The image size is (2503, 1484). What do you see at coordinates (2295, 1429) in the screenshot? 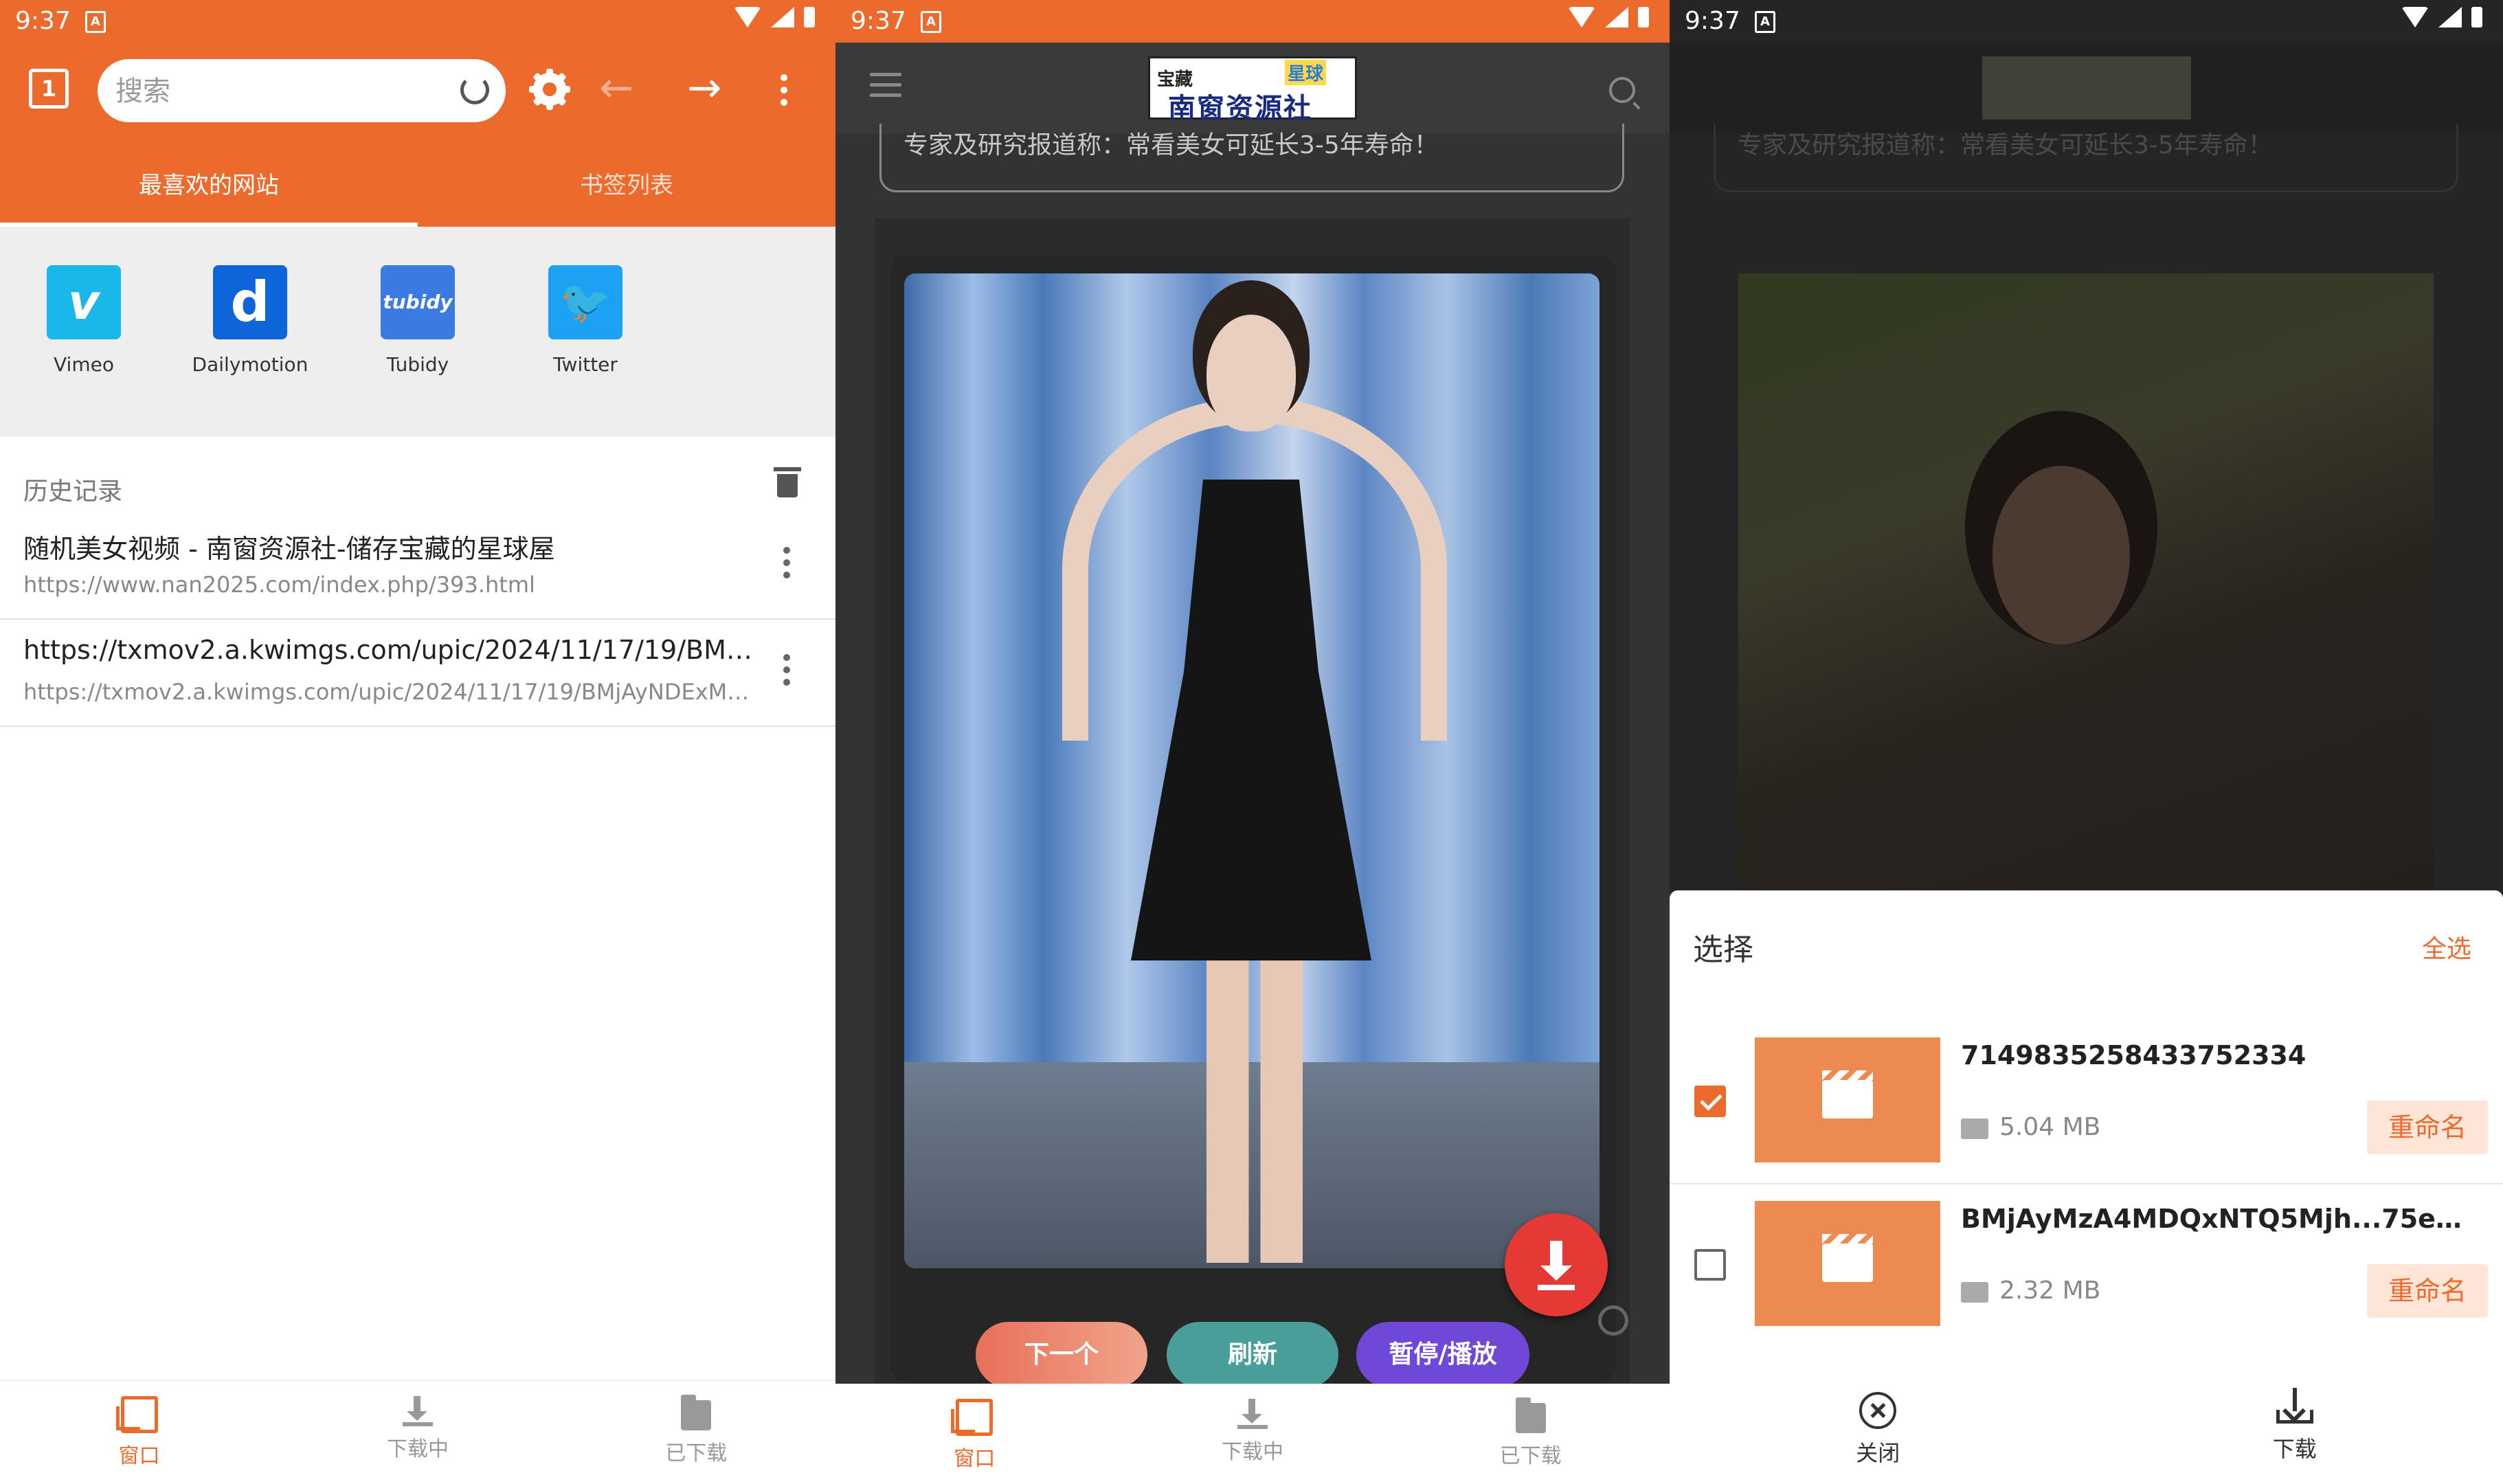
I see `download-button: 下载` at bounding box center [2295, 1429].